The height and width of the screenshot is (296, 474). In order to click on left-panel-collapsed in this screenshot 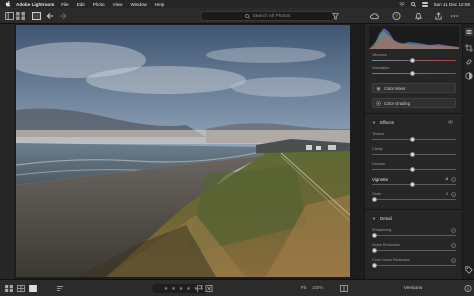, I will do `click(7, 151)`.